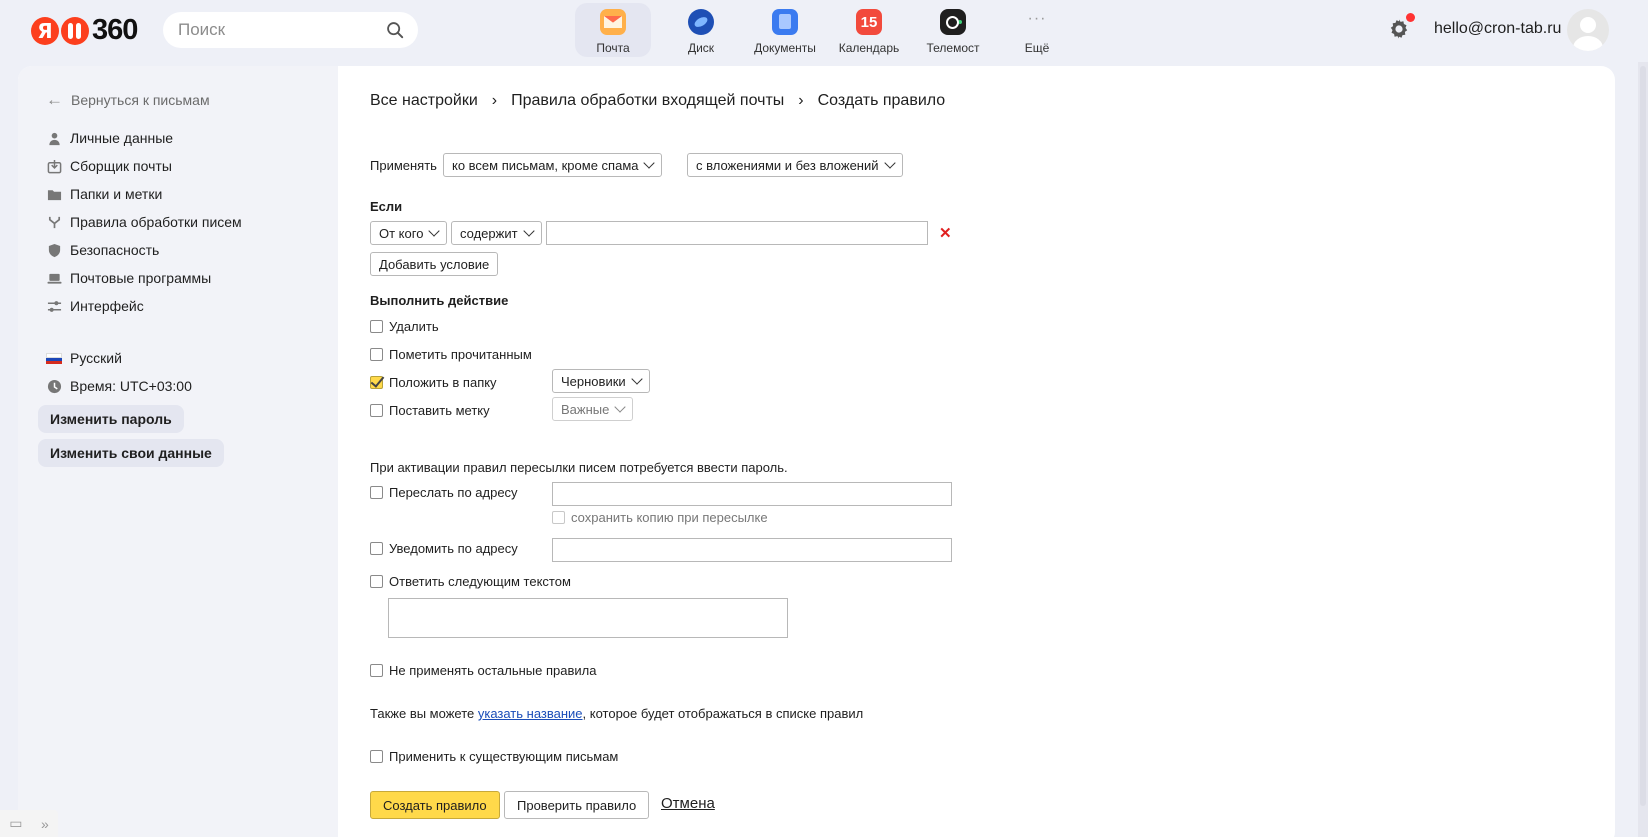 This screenshot has width=1648, height=837. I want to click on sidebar-item-label: Папки и метки, so click(116, 194).